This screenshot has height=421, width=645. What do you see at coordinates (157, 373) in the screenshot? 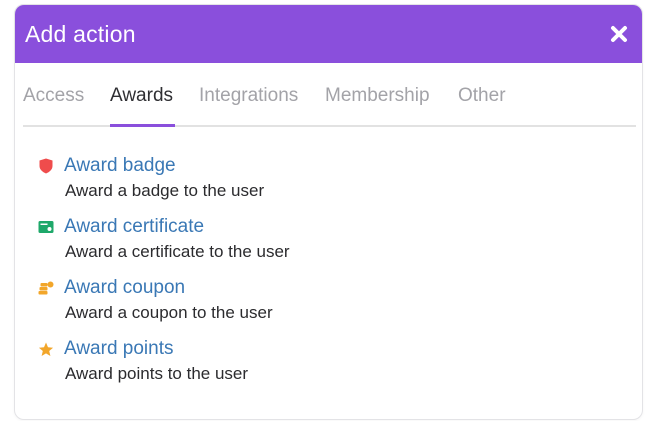
I see `action-description: Award points to the user` at bounding box center [157, 373].